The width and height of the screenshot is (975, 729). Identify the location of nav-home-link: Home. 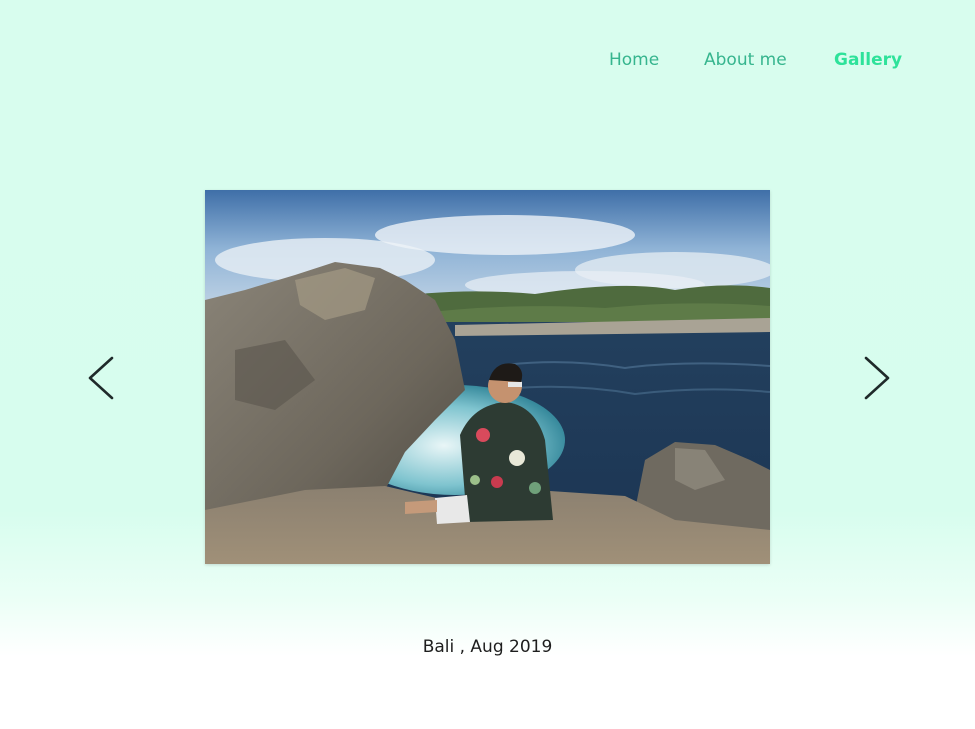
(634, 60).